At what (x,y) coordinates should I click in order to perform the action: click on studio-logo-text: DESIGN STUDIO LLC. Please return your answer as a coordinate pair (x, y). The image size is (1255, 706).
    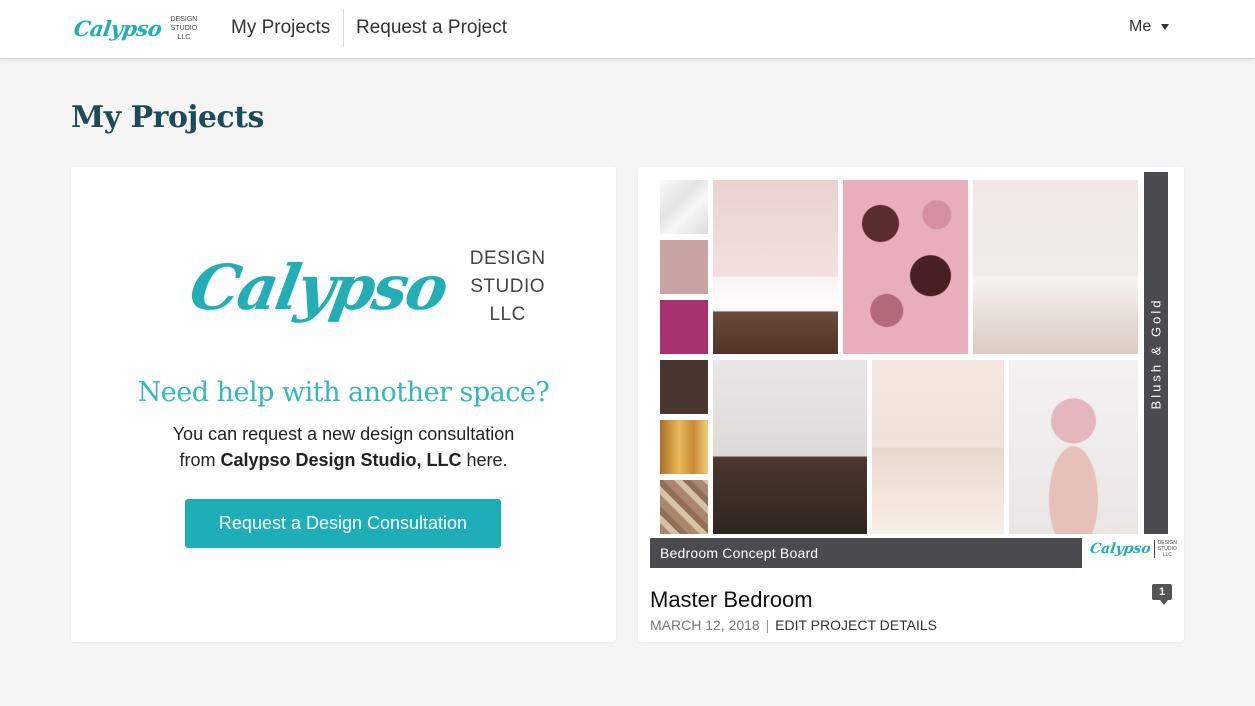
    Looking at the image, I should click on (508, 287).